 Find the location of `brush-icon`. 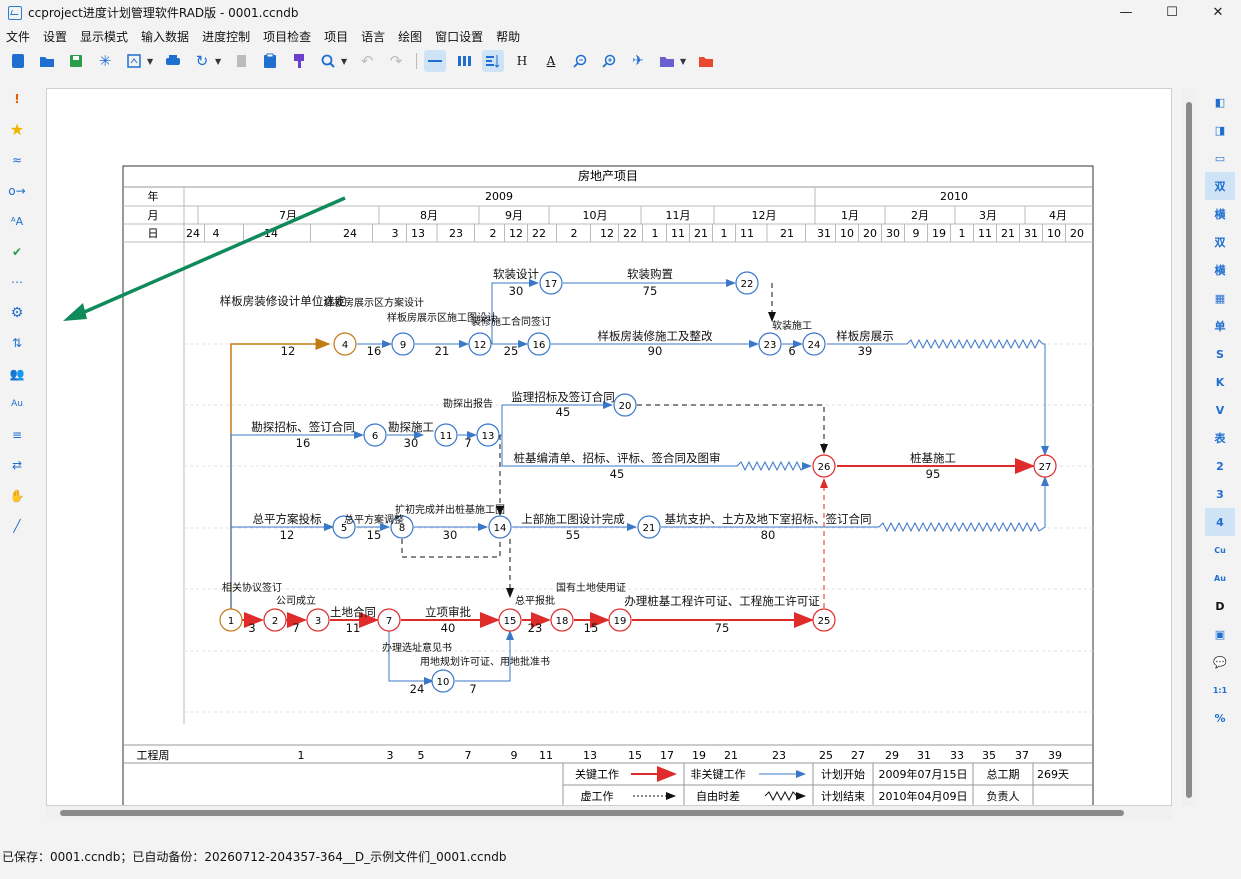

brush-icon is located at coordinates (299, 61).